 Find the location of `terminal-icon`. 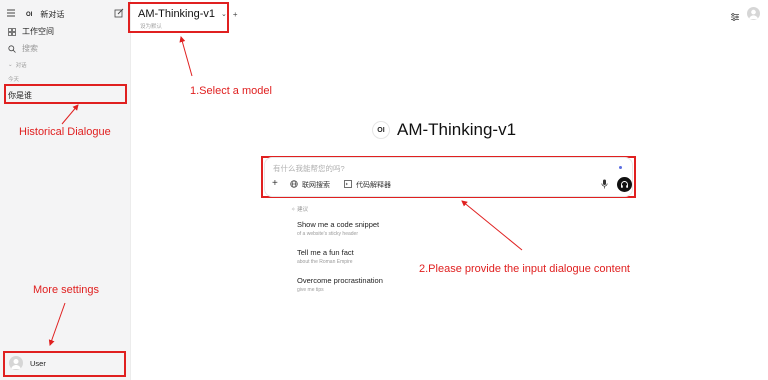

terminal-icon is located at coordinates (348, 185).